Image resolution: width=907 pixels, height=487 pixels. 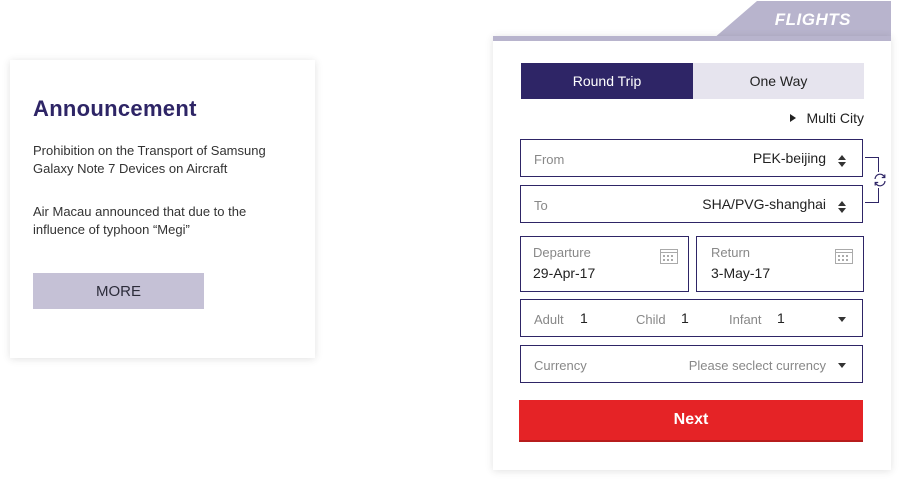 What do you see at coordinates (691, 420) in the screenshot?
I see `next-button: Next` at bounding box center [691, 420].